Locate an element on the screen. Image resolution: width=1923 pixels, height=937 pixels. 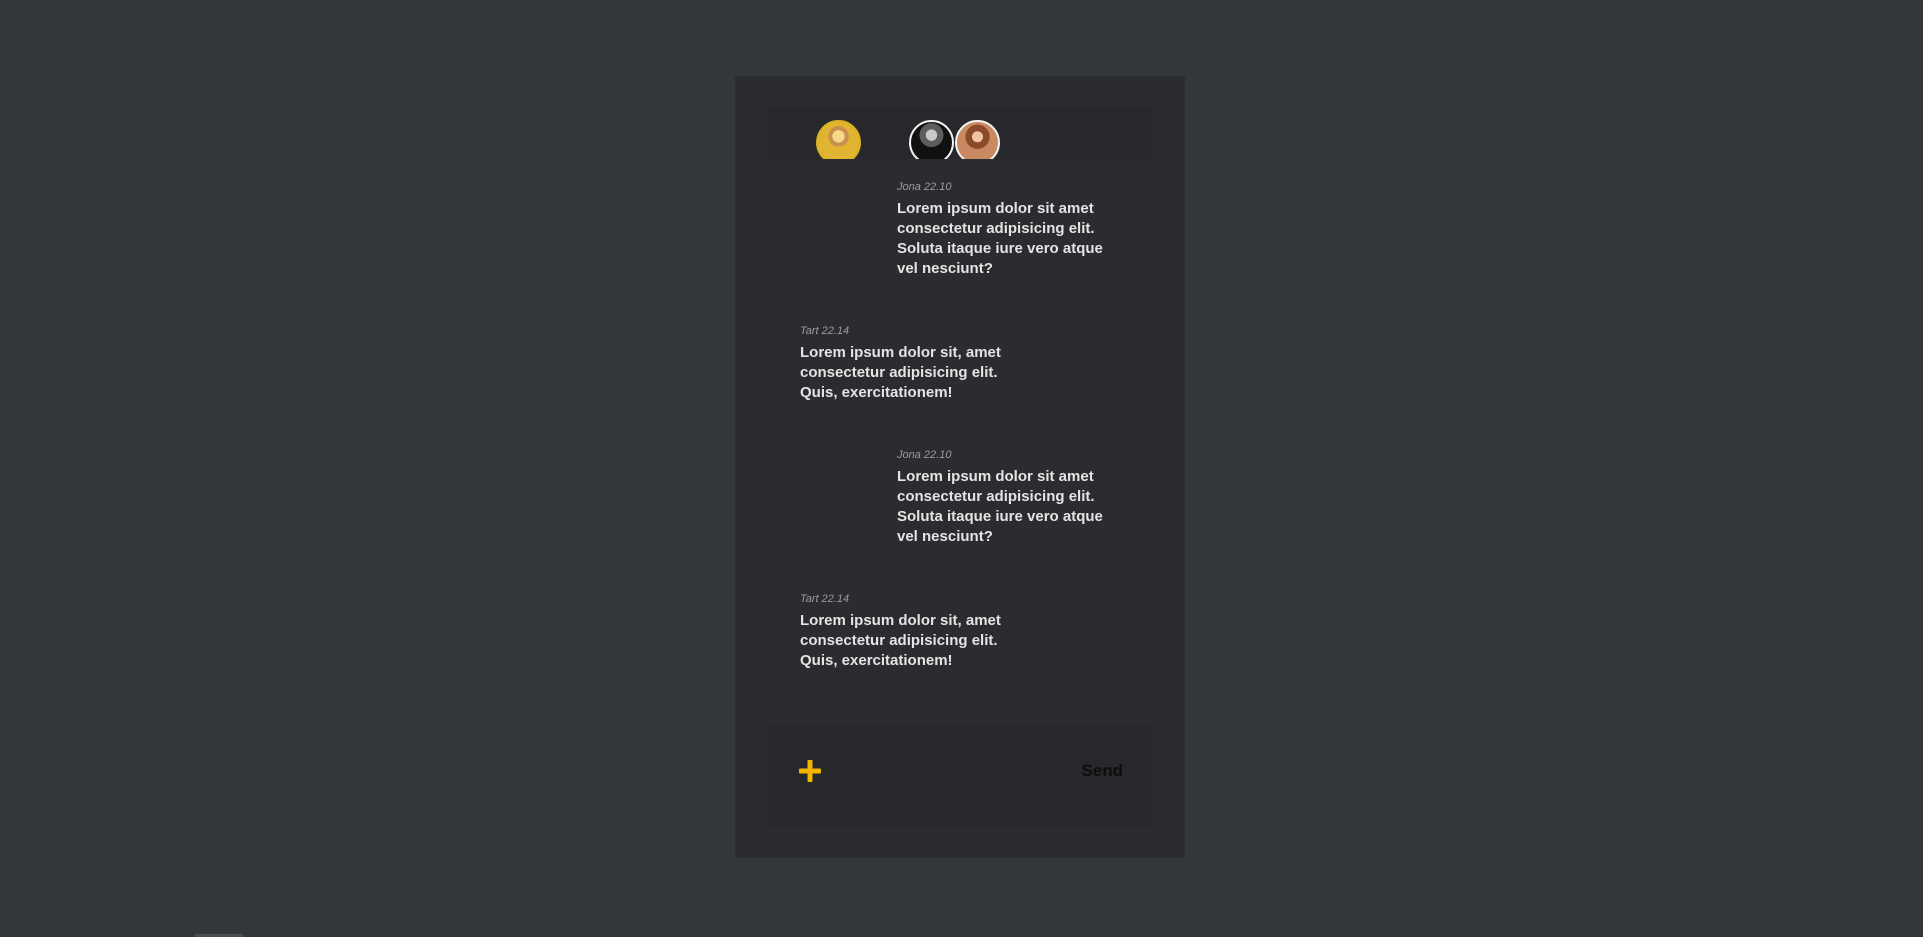
plus-icon is located at coordinates (810, 771).